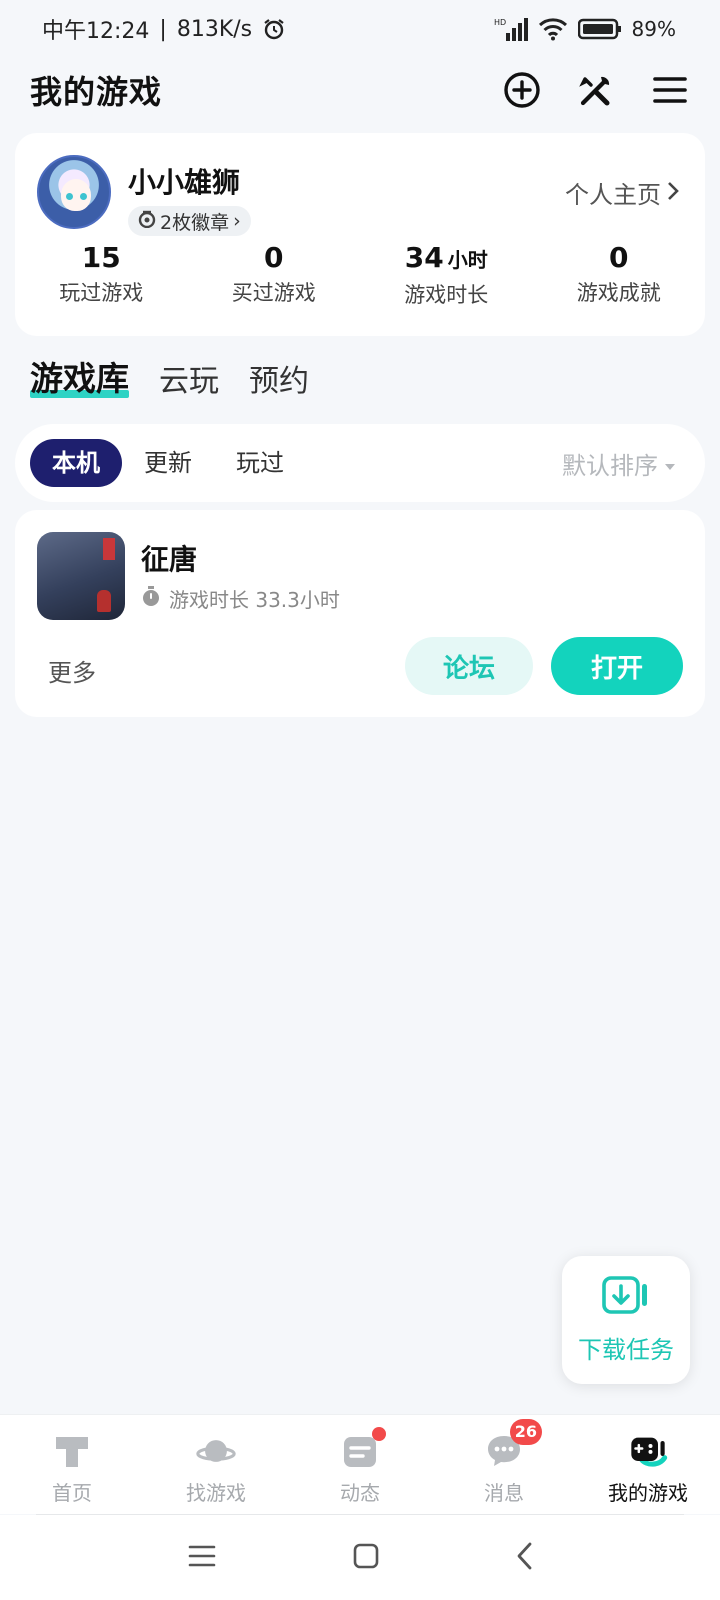 Image resolution: width=720 pixels, height=1600 pixels. I want to click on header: 我的游戏, so click(360, 90).